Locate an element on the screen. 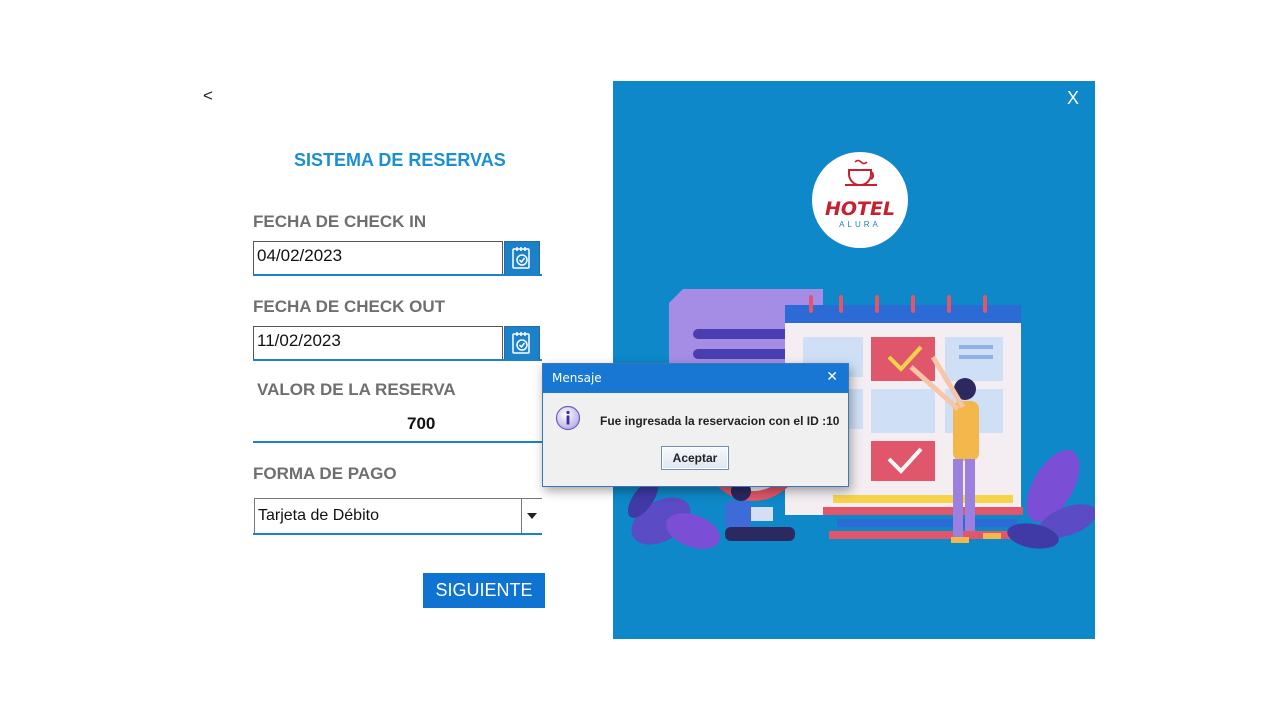 This screenshot has height=720, width=1280. checkin-label: FECHA DE CHECK IN is located at coordinates (340, 221).